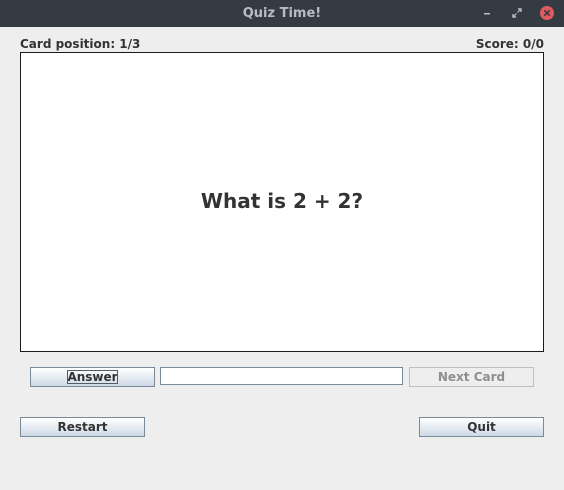  Describe the element at coordinates (281, 376) in the screenshot. I see `answer-input` at that location.